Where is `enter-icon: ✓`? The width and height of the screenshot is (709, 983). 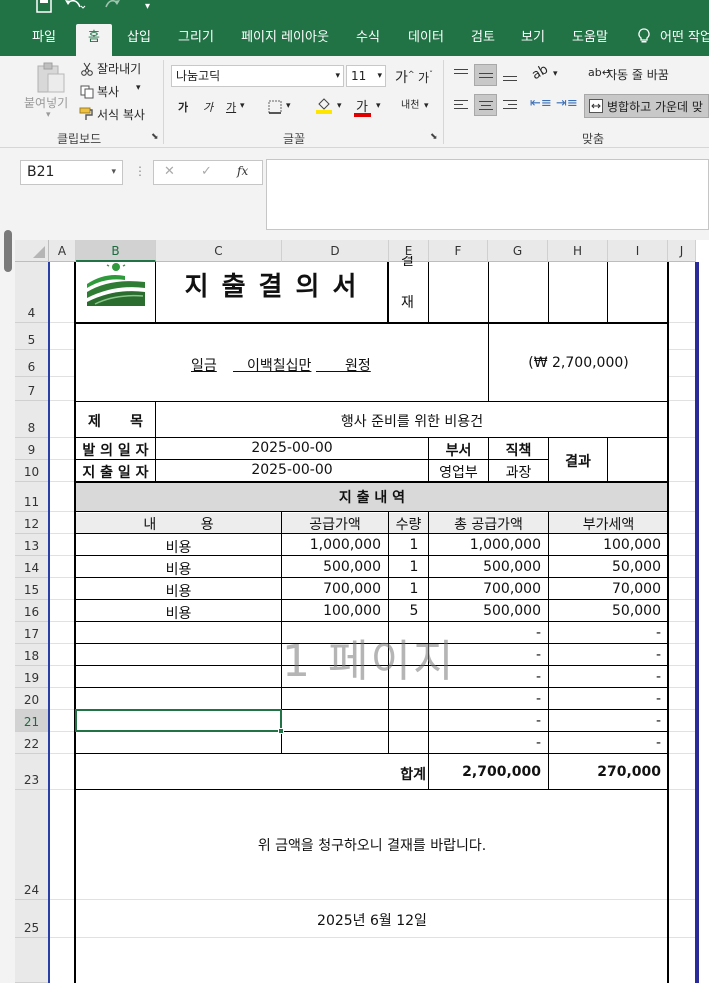 enter-icon: ✓ is located at coordinates (206, 171).